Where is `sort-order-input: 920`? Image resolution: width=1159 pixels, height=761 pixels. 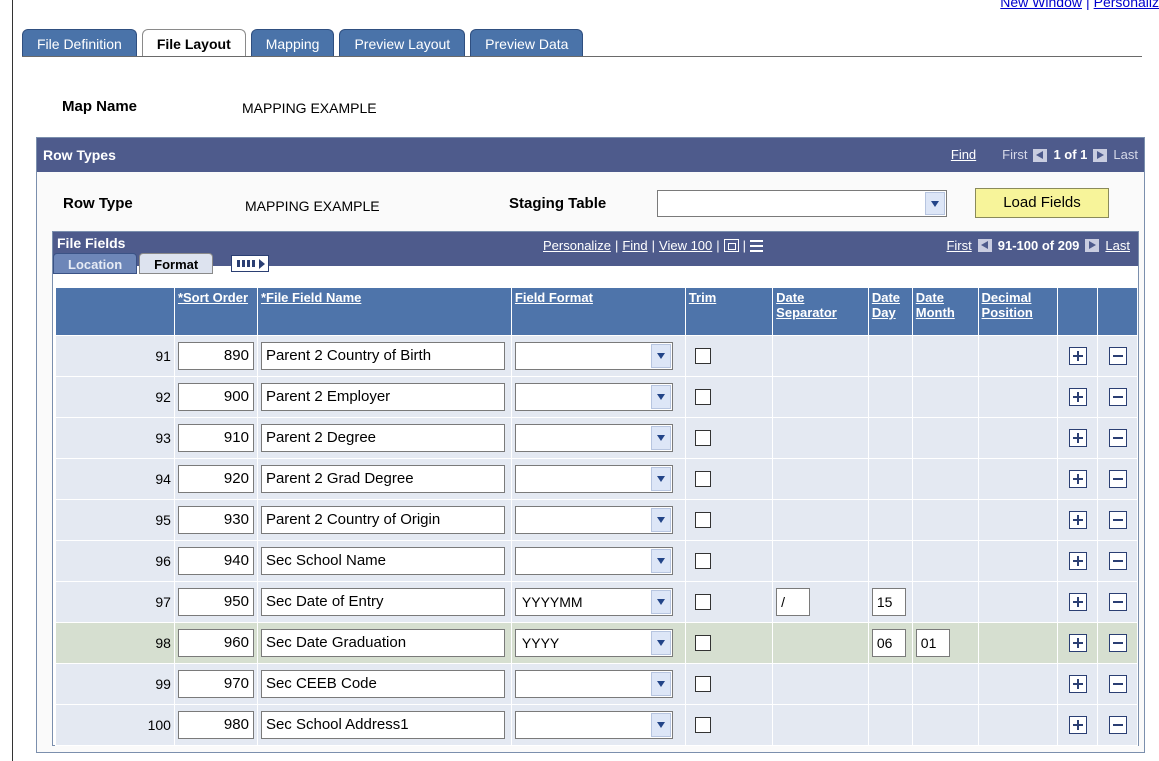
sort-order-input: 920 is located at coordinates (215, 479).